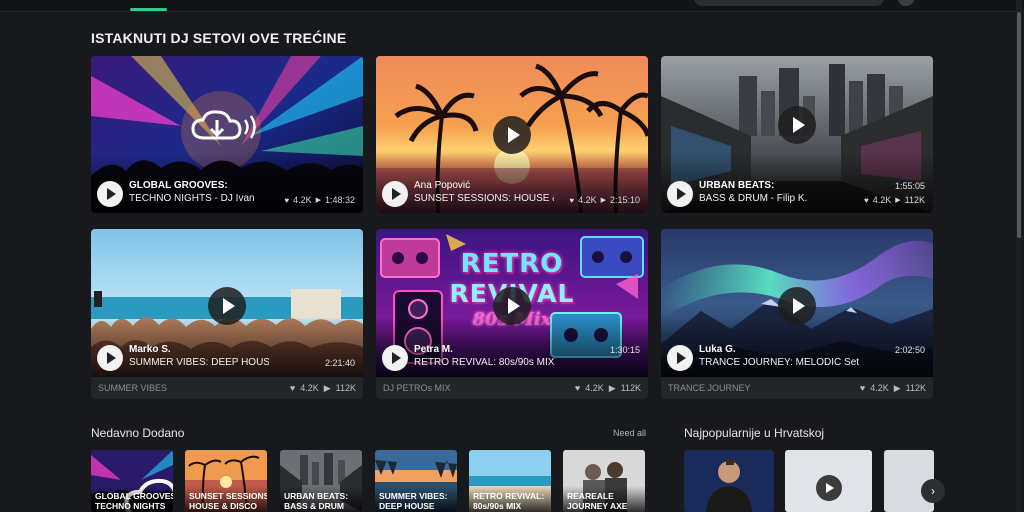 Image resolution: width=1024 pixels, height=512 pixels. What do you see at coordinates (737, 185) in the screenshot?
I see `card-artist: URBAN BEATS:` at bounding box center [737, 185].